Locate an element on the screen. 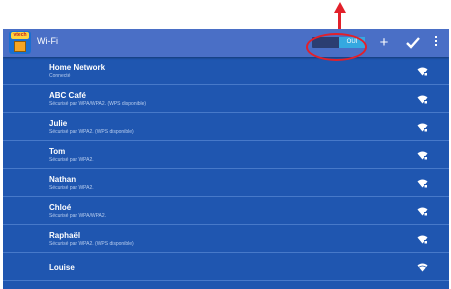  network-row-nathan: Nathan Sécurisé par WPA2. is located at coordinates (226, 183).